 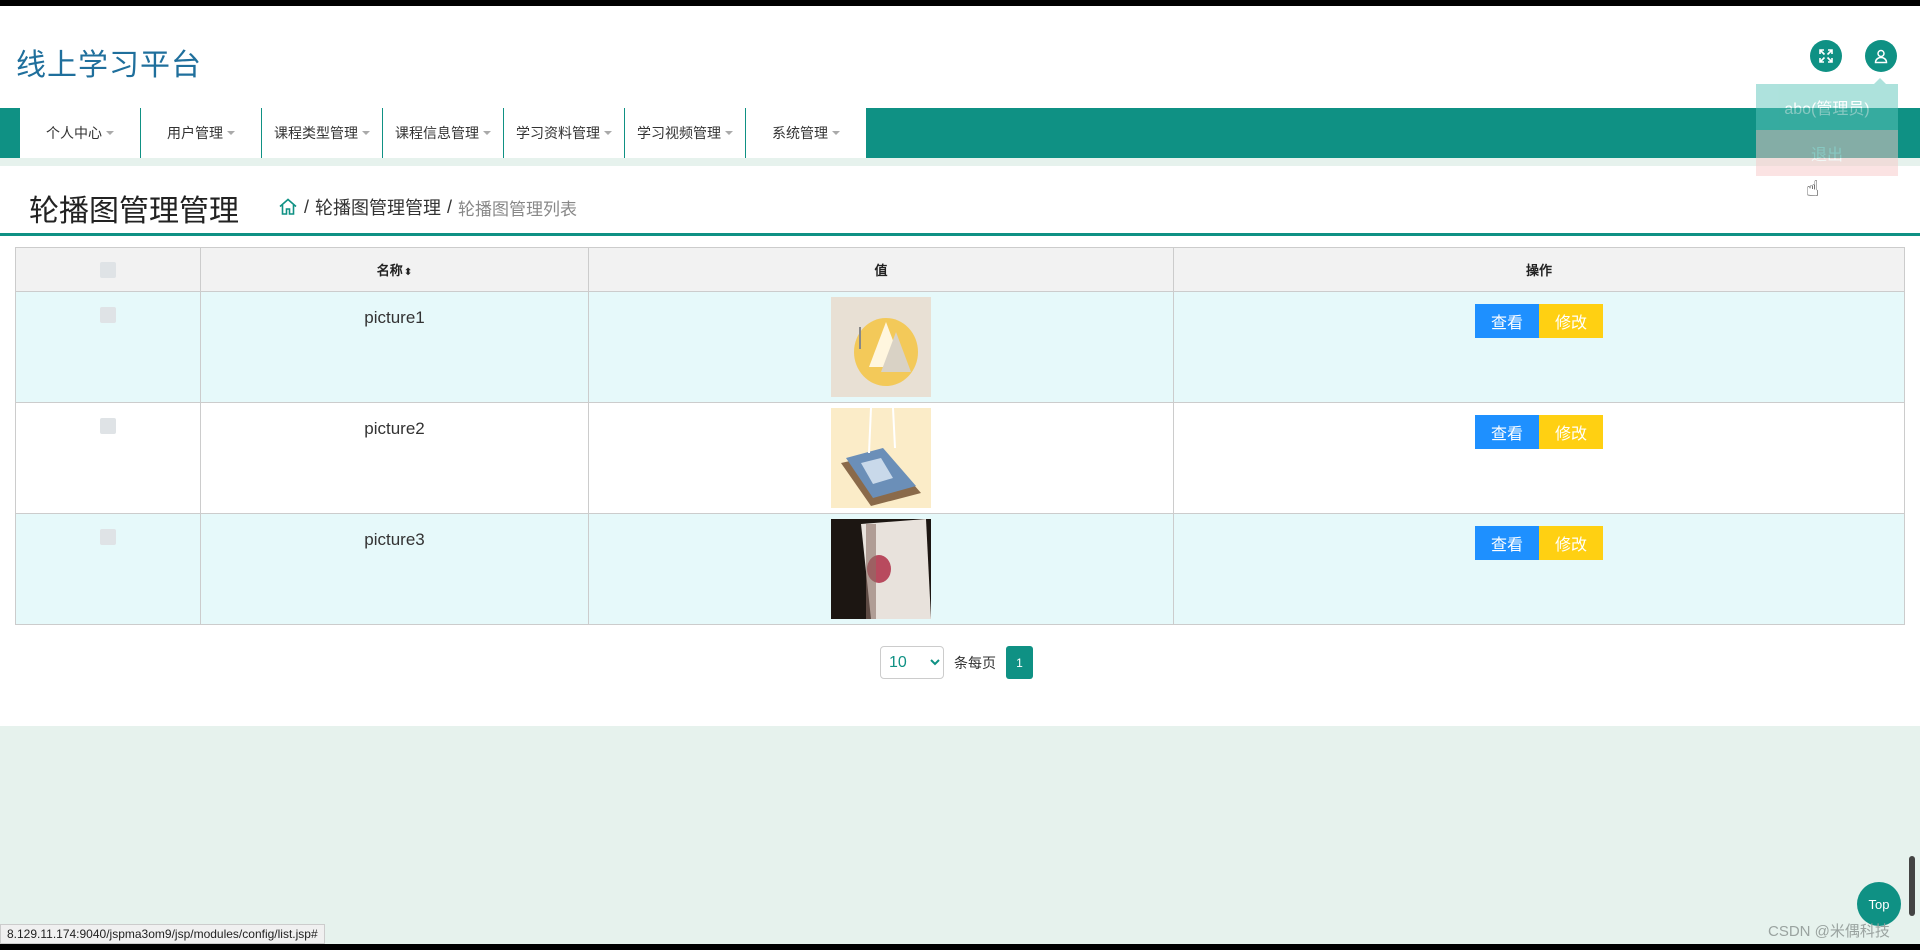 I want to click on table-header-row: 名称⬍ 值 操作, so click(x=960, y=269).